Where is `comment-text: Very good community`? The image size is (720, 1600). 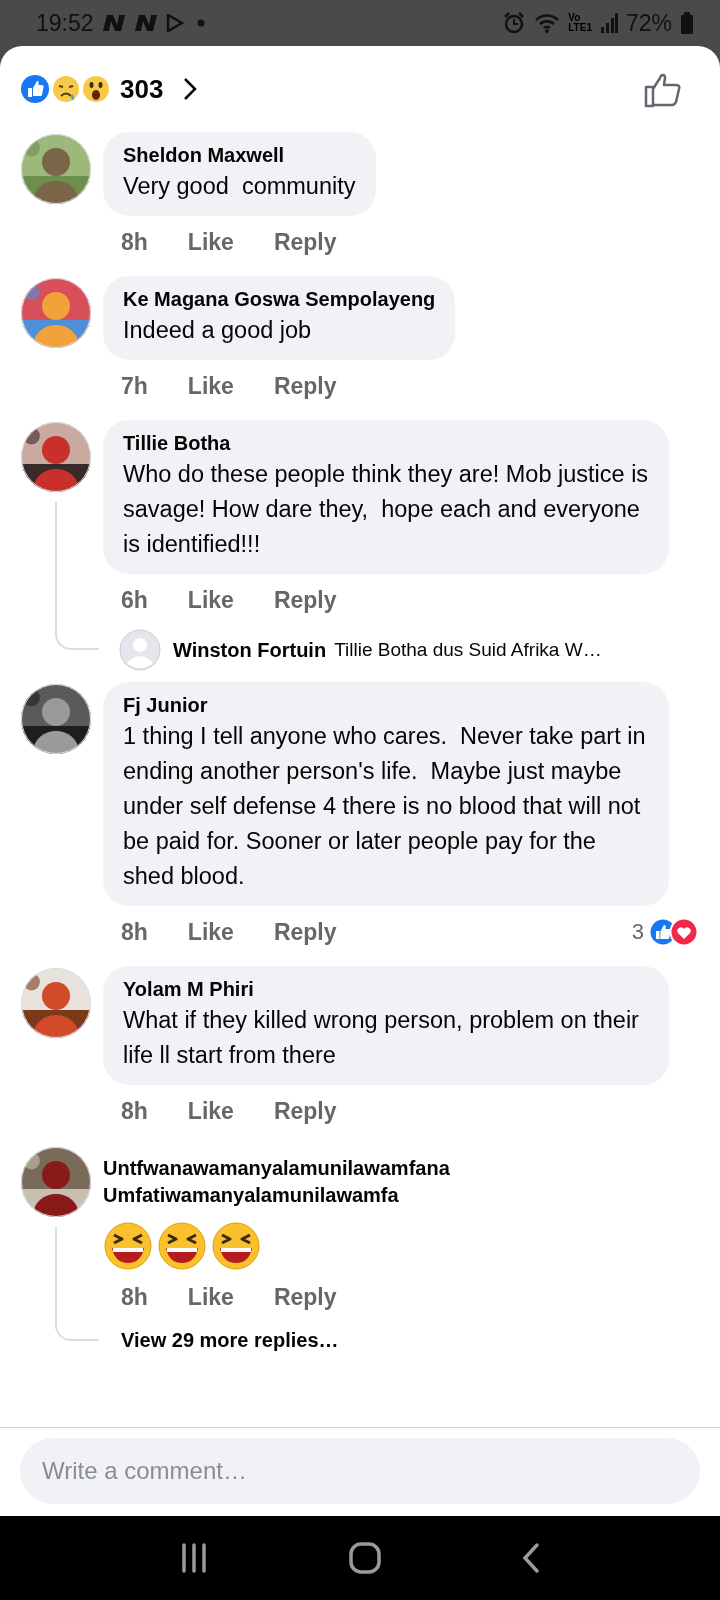 comment-text: Very good community is located at coordinates (239, 186).